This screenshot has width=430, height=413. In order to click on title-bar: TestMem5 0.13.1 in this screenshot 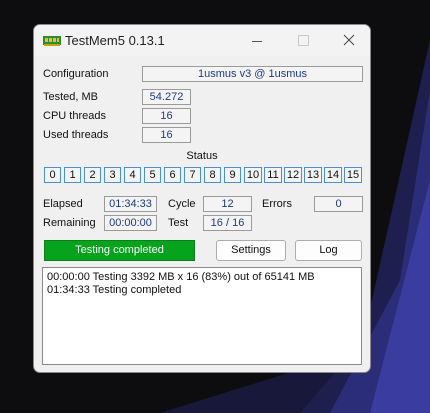, I will do `click(202, 40)`.